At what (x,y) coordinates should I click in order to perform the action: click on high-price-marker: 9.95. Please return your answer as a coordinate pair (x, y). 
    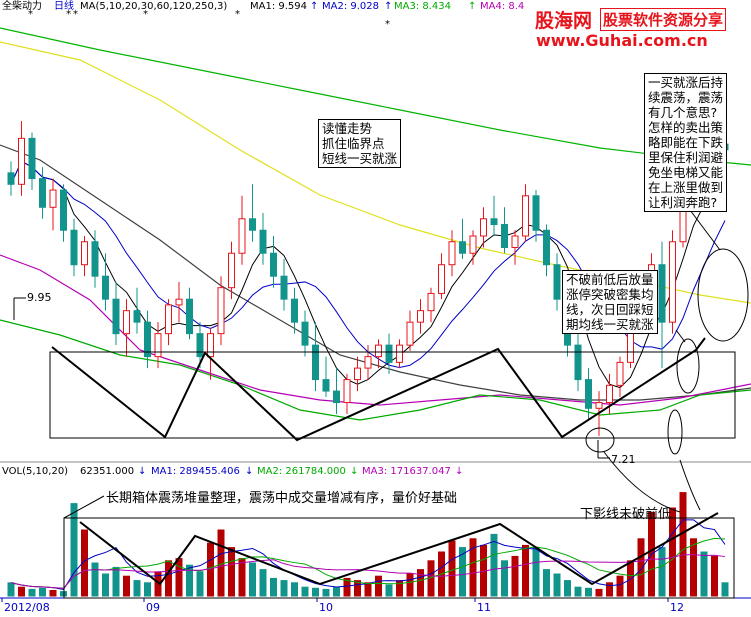
    Looking at the image, I should click on (39, 297).